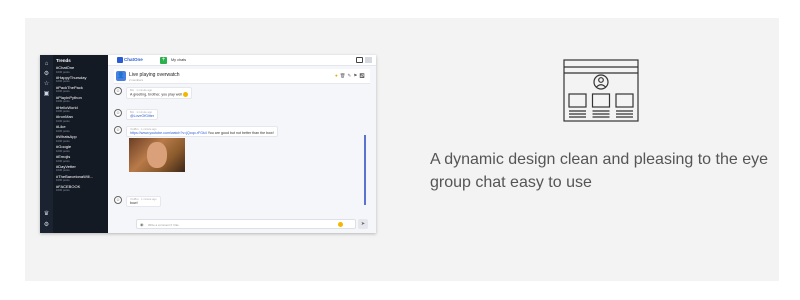  What do you see at coordinates (63, 60) in the screenshot?
I see `trends-title: Trends` at bounding box center [63, 60].